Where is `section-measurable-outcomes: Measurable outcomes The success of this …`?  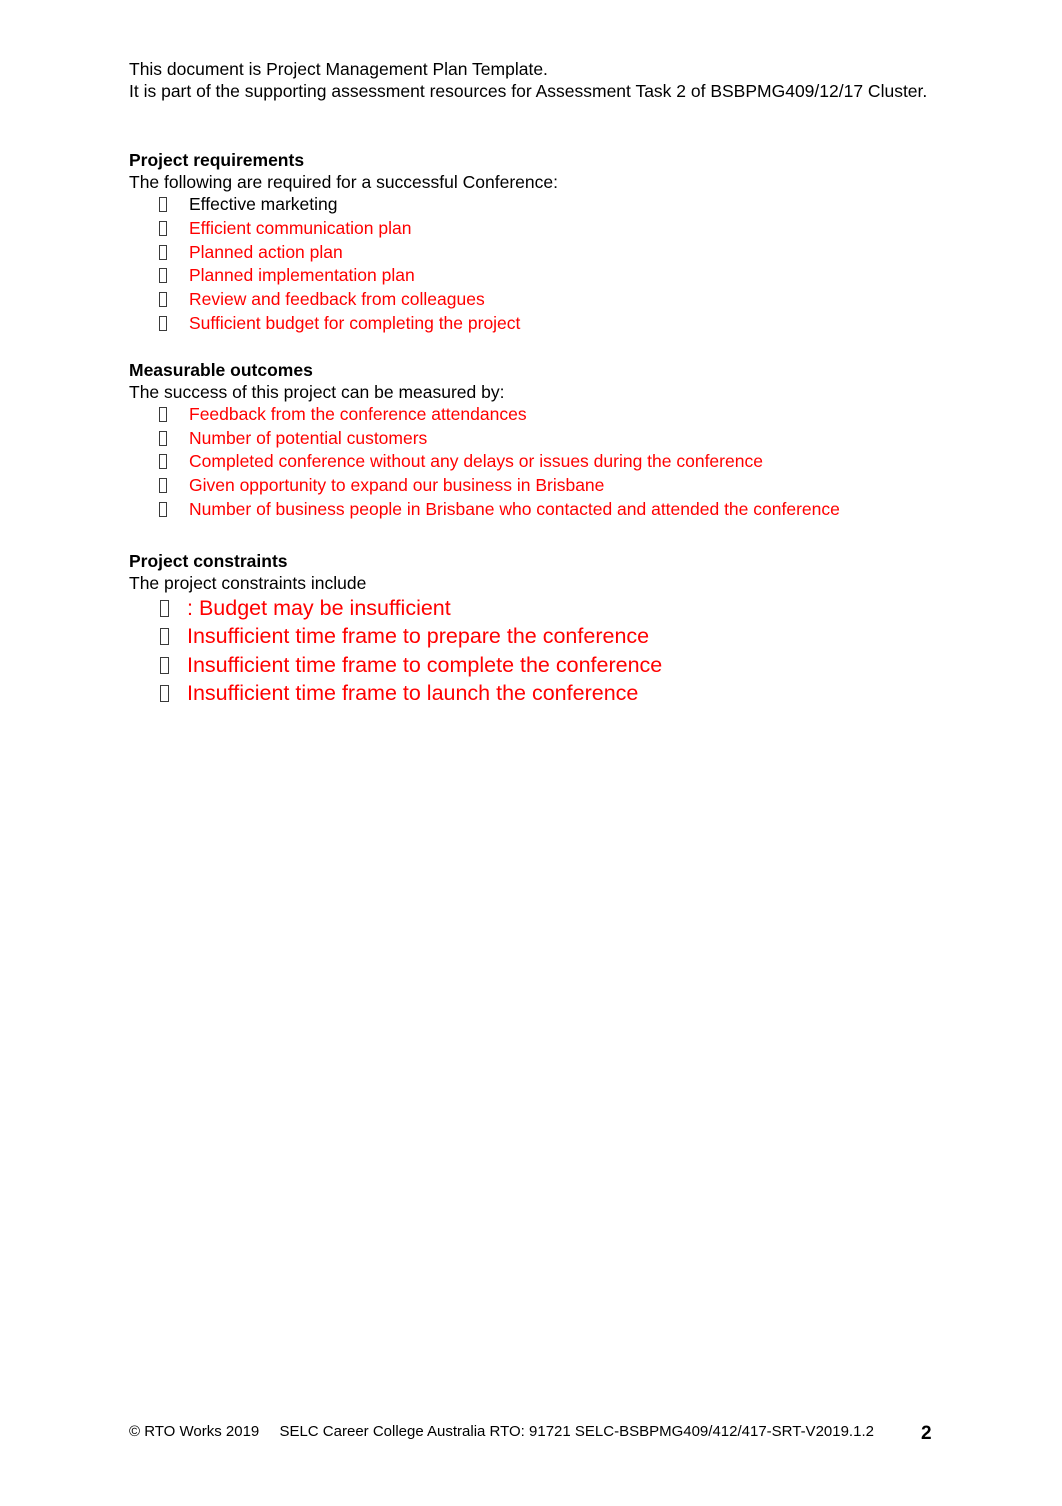 section-measurable-outcomes: Measurable outcomes The success of this … is located at coordinates (554, 440).